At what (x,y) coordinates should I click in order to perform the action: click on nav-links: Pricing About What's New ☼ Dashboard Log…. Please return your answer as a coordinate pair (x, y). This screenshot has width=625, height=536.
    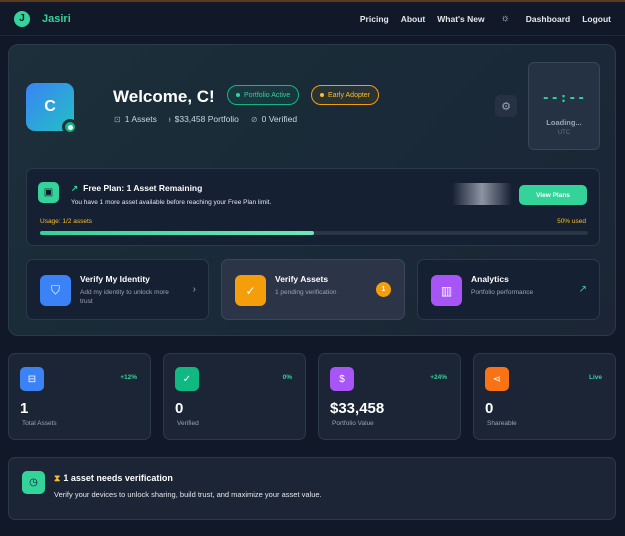
    Looking at the image, I should click on (479, 18).